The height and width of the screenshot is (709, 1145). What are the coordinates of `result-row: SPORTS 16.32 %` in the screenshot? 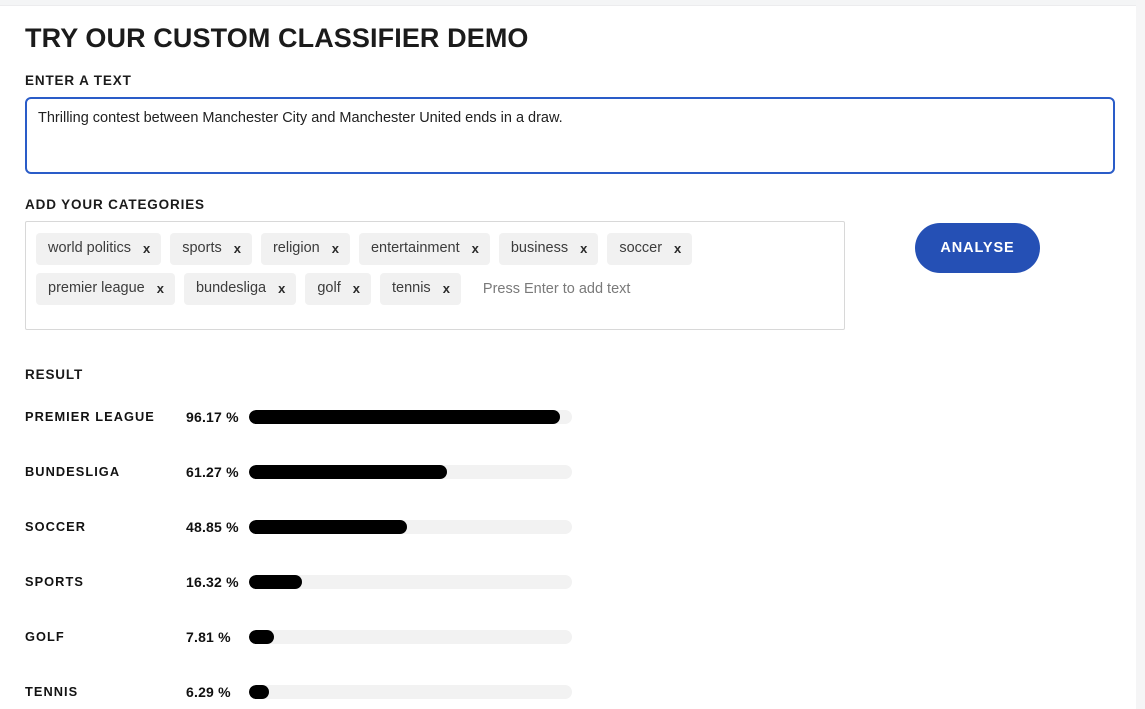 It's located at (568, 581).